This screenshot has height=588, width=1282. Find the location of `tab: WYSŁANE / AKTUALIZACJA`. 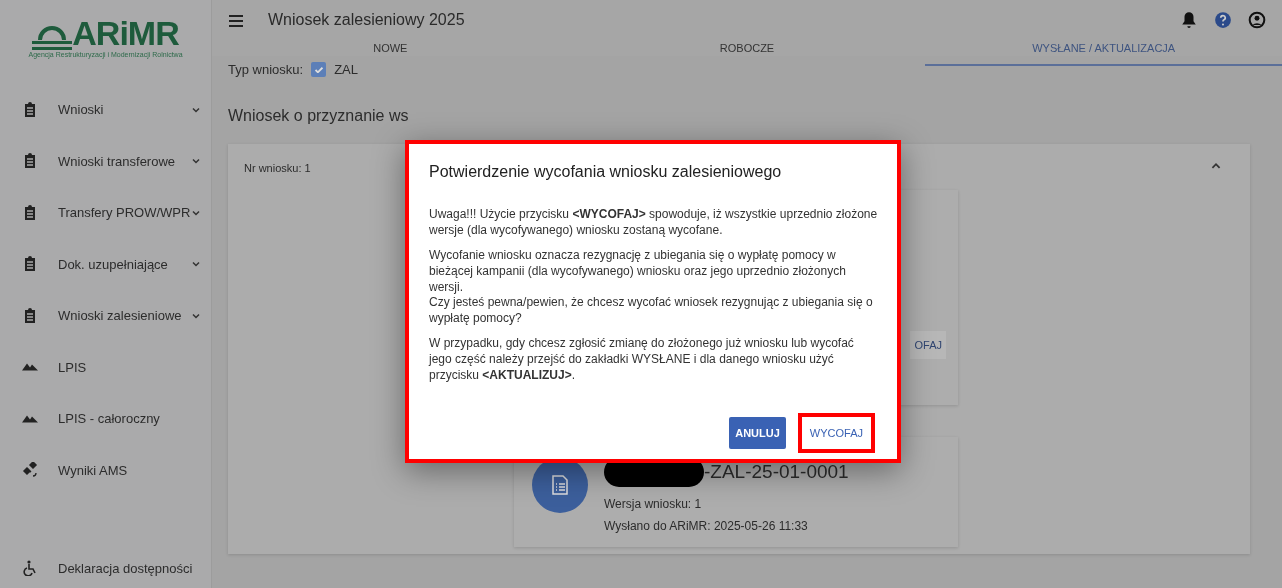

tab: WYSŁANE / AKTUALIZACJA is located at coordinates (1103, 49).